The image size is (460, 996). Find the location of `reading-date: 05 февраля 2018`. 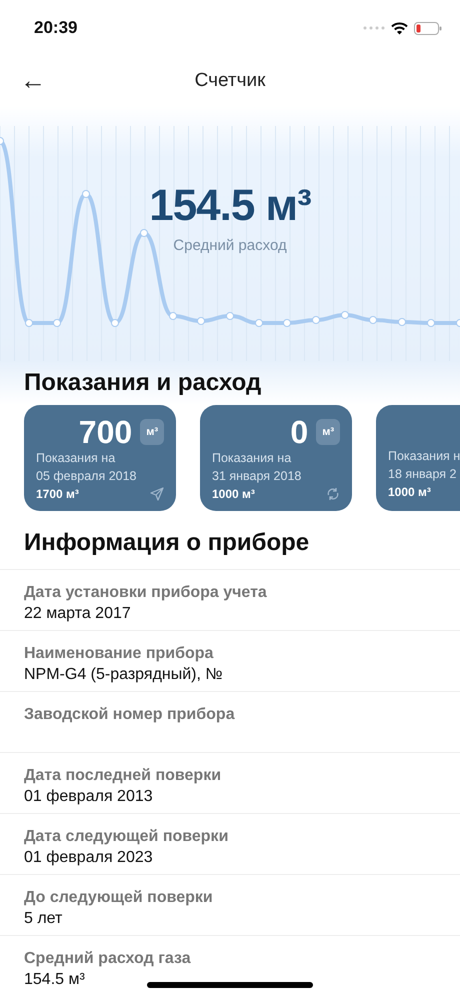

reading-date: 05 февраля 2018 is located at coordinates (87, 476).